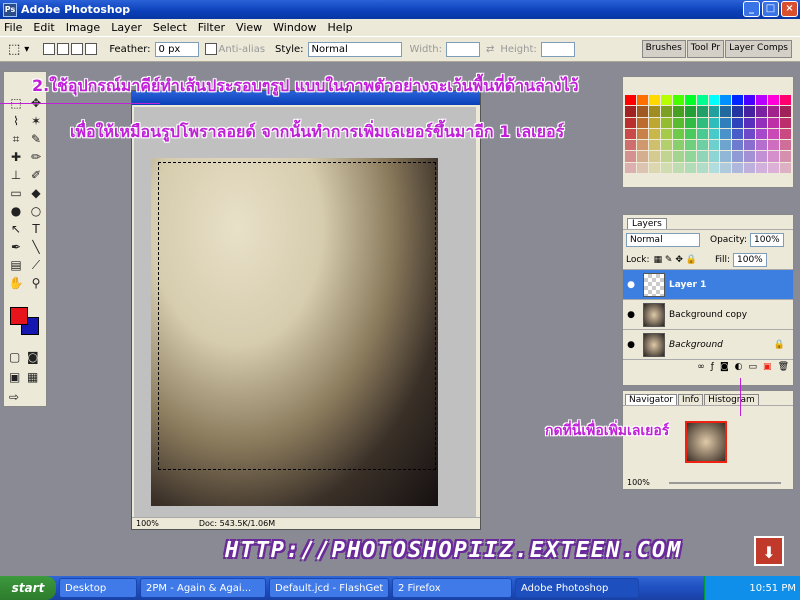 This screenshot has width=800, height=600. Describe the element at coordinates (16, 229) in the screenshot. I see `path-selection-icon: ↖` at that location.